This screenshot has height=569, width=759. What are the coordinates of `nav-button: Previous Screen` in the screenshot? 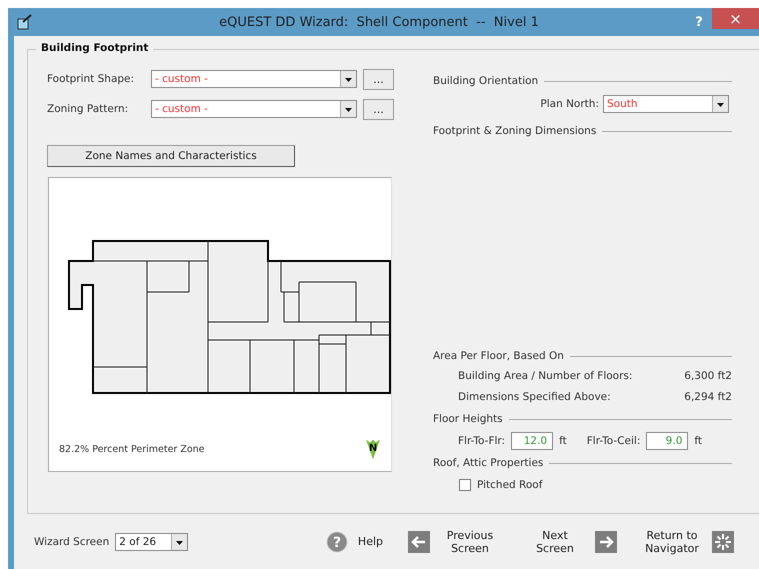 It's located at (454, 541).